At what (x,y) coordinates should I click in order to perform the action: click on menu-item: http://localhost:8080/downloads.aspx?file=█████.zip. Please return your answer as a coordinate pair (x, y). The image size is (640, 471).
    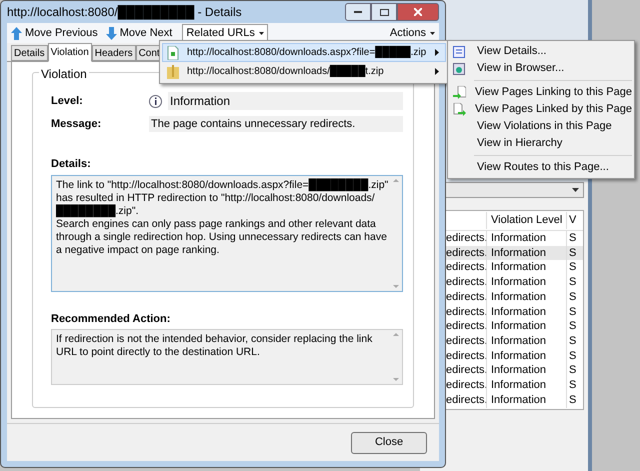
    Looking at the image, I should click on (304, 52).